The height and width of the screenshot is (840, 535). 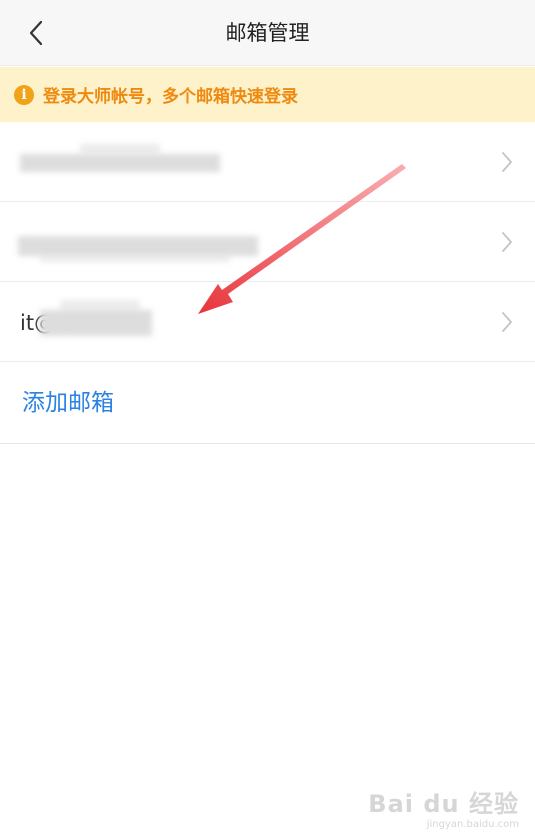 What do you see at coordinates (170, 97) in the screenshot?
I see `banner-text: 登录大师帐号，多个邮箱快速登录` at bounding box center [170, 97].